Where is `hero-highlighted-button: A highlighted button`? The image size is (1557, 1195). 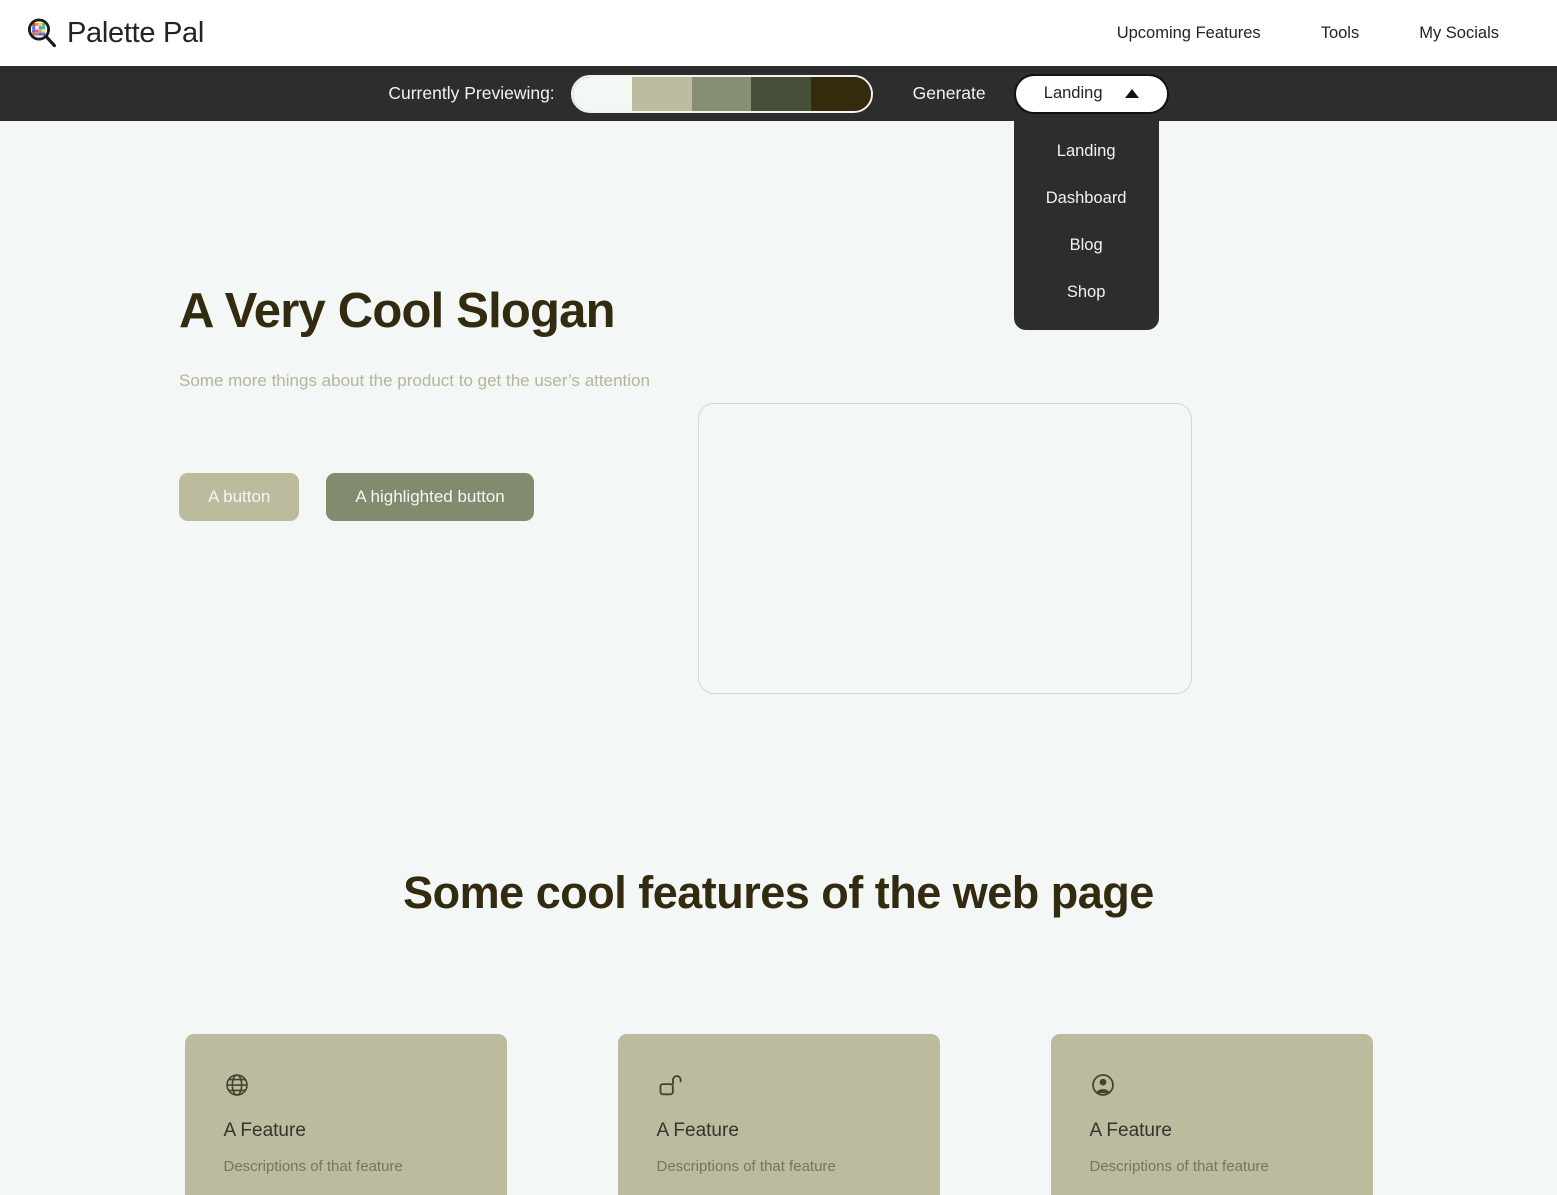 hero-highlighted-button: A highlighted button is located at coordinates (430, 497).